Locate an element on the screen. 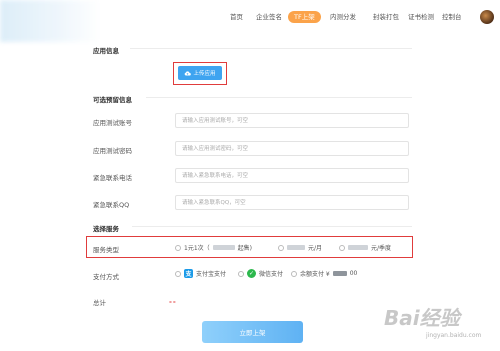 This screenshot has width=500, height=351. label-total: 总计 is located at coordinates (99, 303).